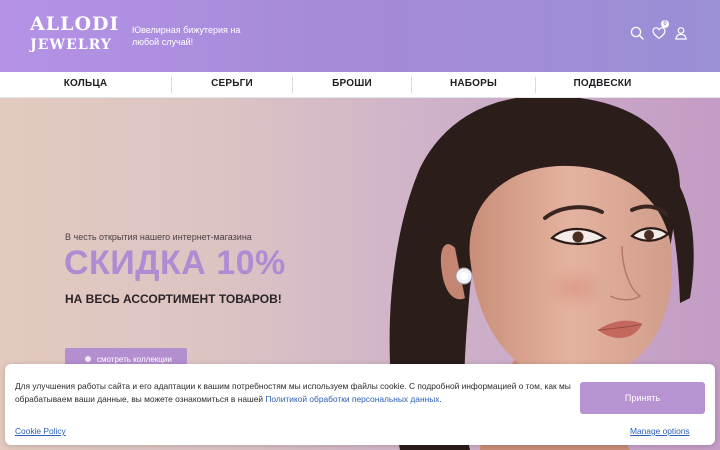  I want to click on category-nav: КОЛЬЦА СЕРЬГИ БРОШИ НАБОРЫ ПОДВЕСКИ, so click(360, 85).